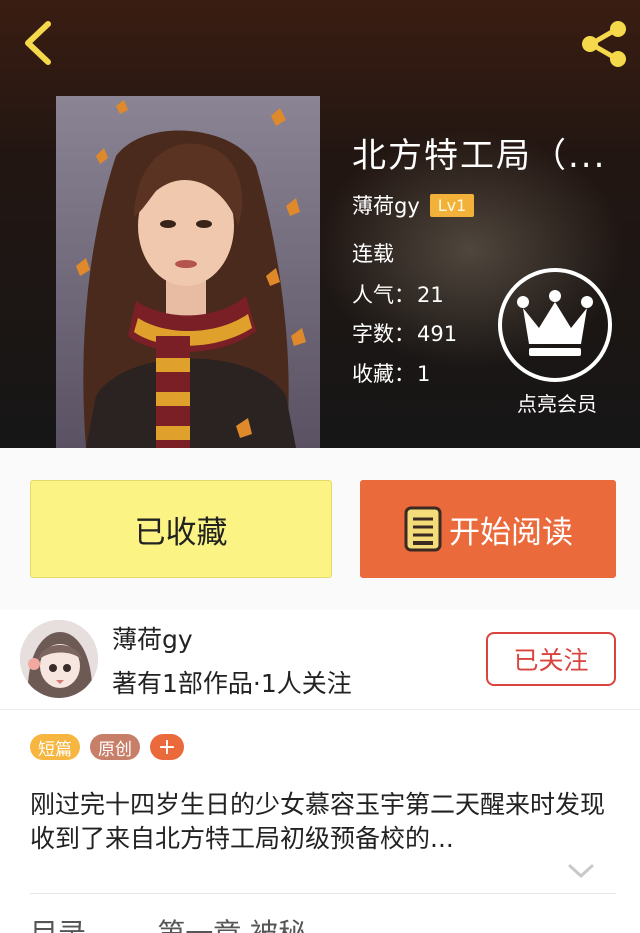  I want to click on share-button, so click(604, 44).